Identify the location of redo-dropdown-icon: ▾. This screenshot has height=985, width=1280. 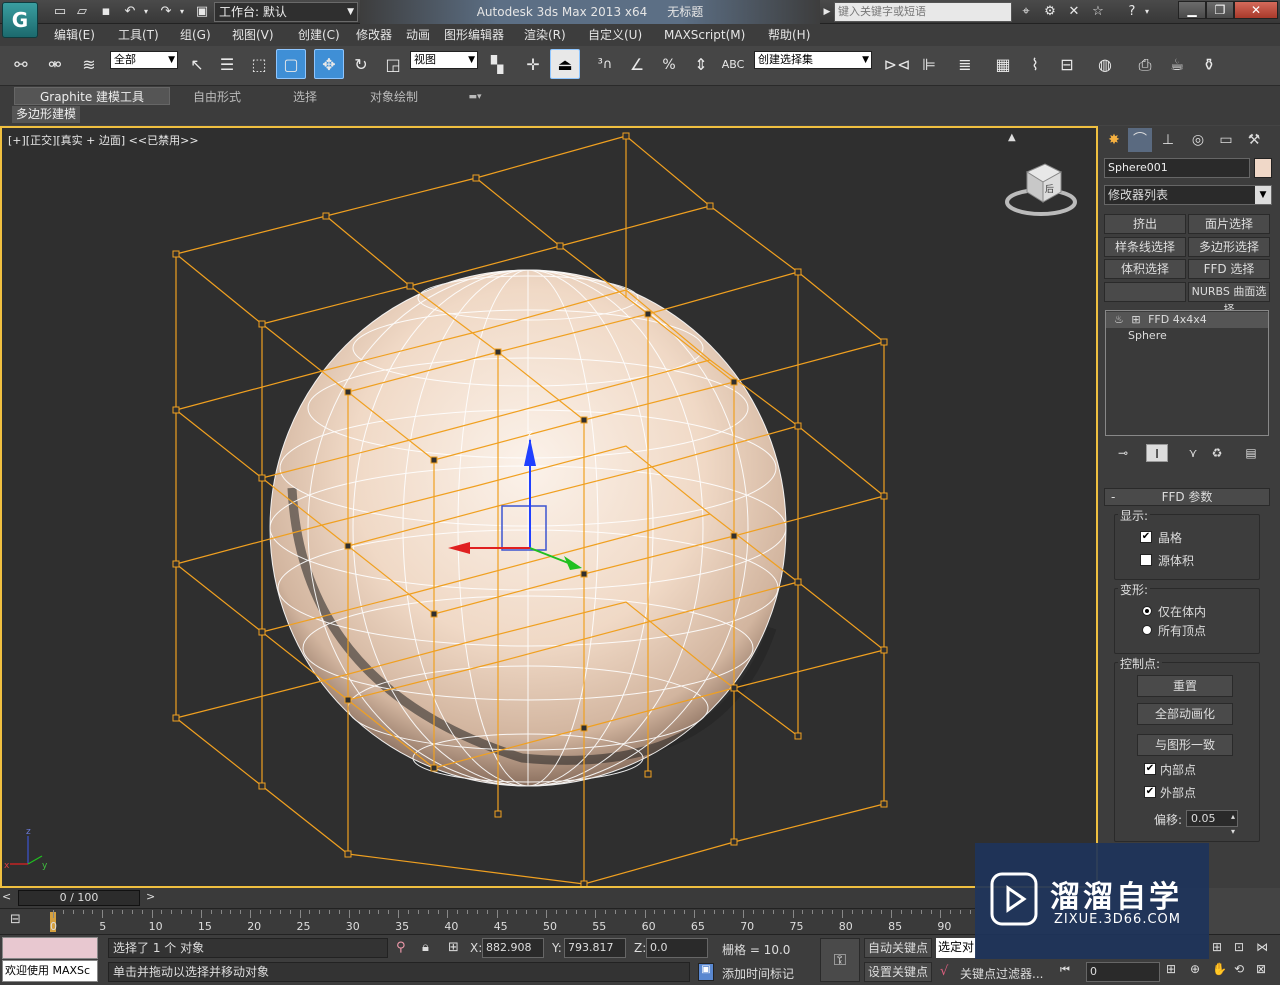
(182, 12).